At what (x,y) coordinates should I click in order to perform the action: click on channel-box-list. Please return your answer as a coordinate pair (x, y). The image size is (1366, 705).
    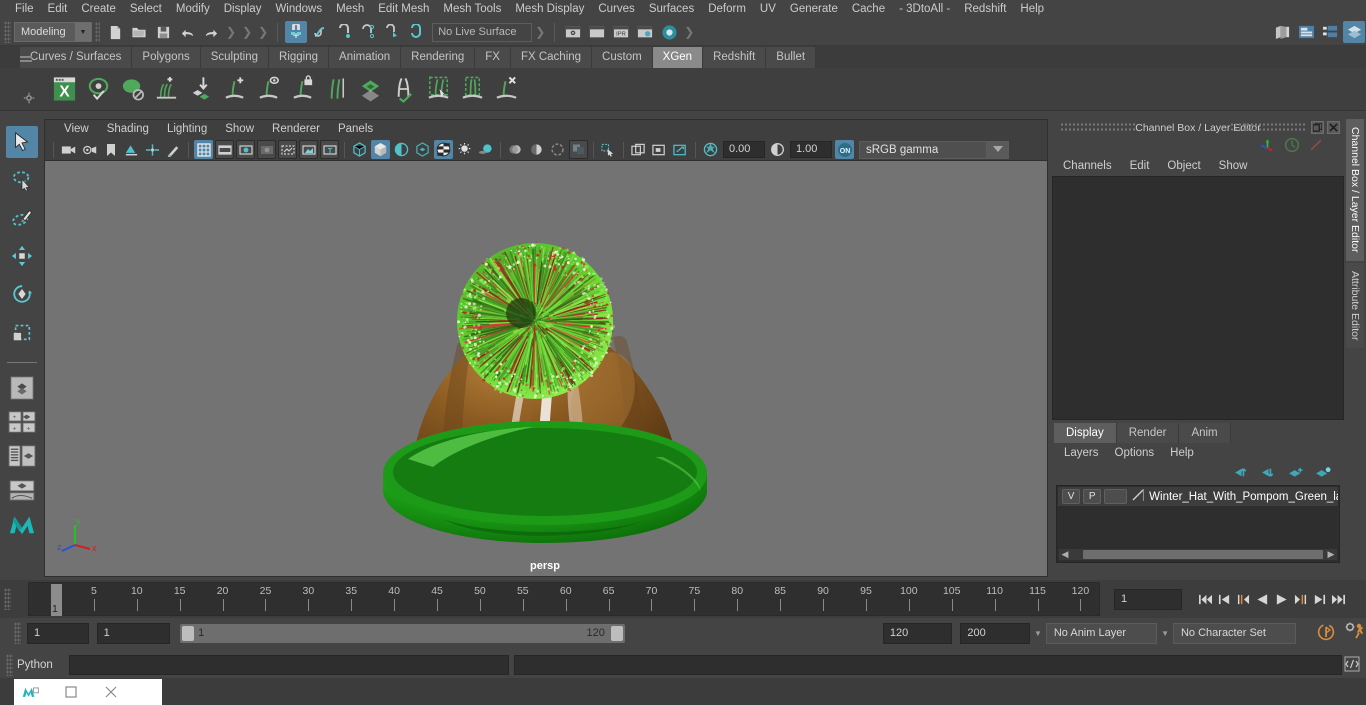
    Looking at the image, I should click on (1198, 298).